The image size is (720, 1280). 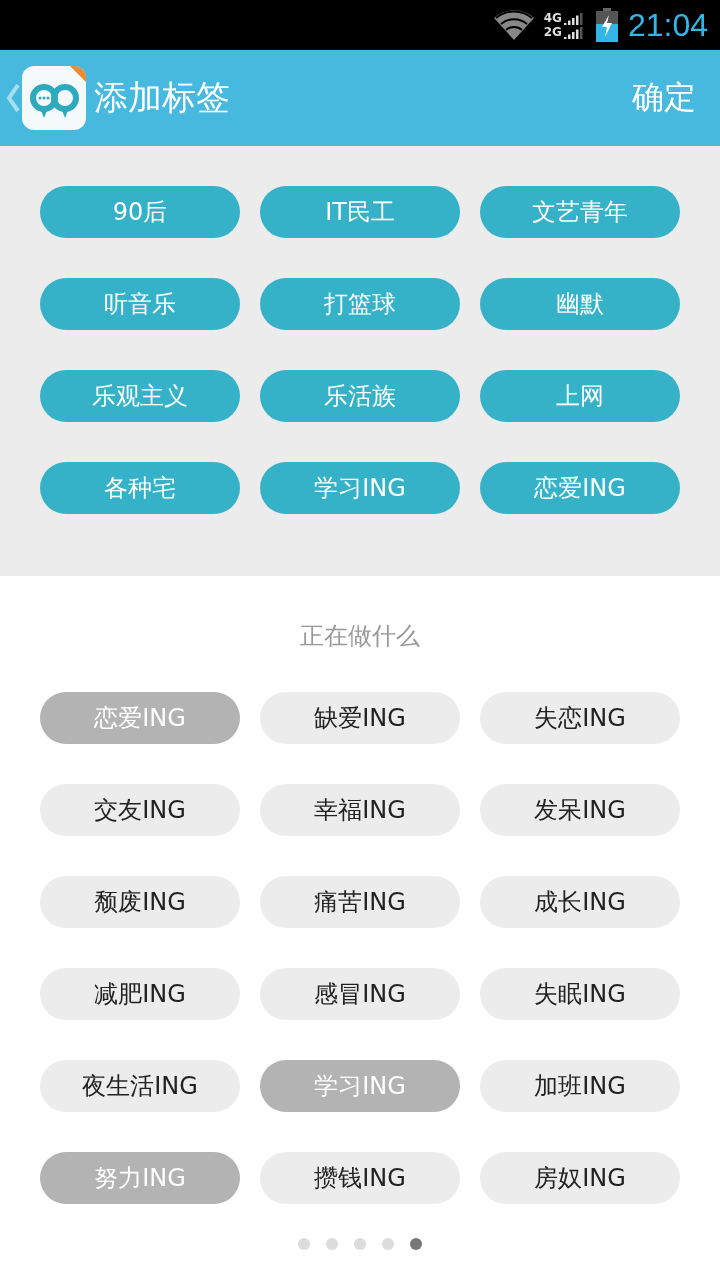 I want to click on tag-option: 学习ING, so click(x=360, y=1086).